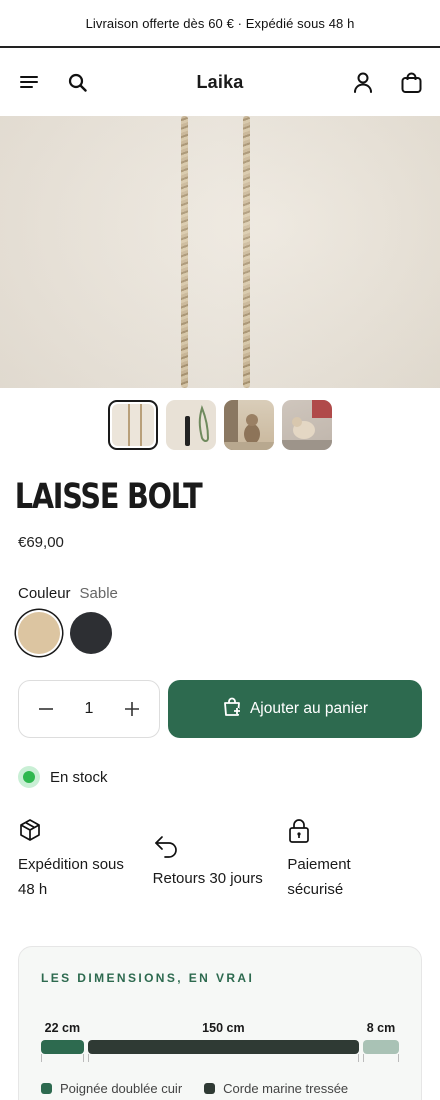 The image size is (440, 1100). What do you see at coordinates (108, 497) in the screenshot?
I see `product-title: LAISSE BOLT` at bounding box center [108, 497].